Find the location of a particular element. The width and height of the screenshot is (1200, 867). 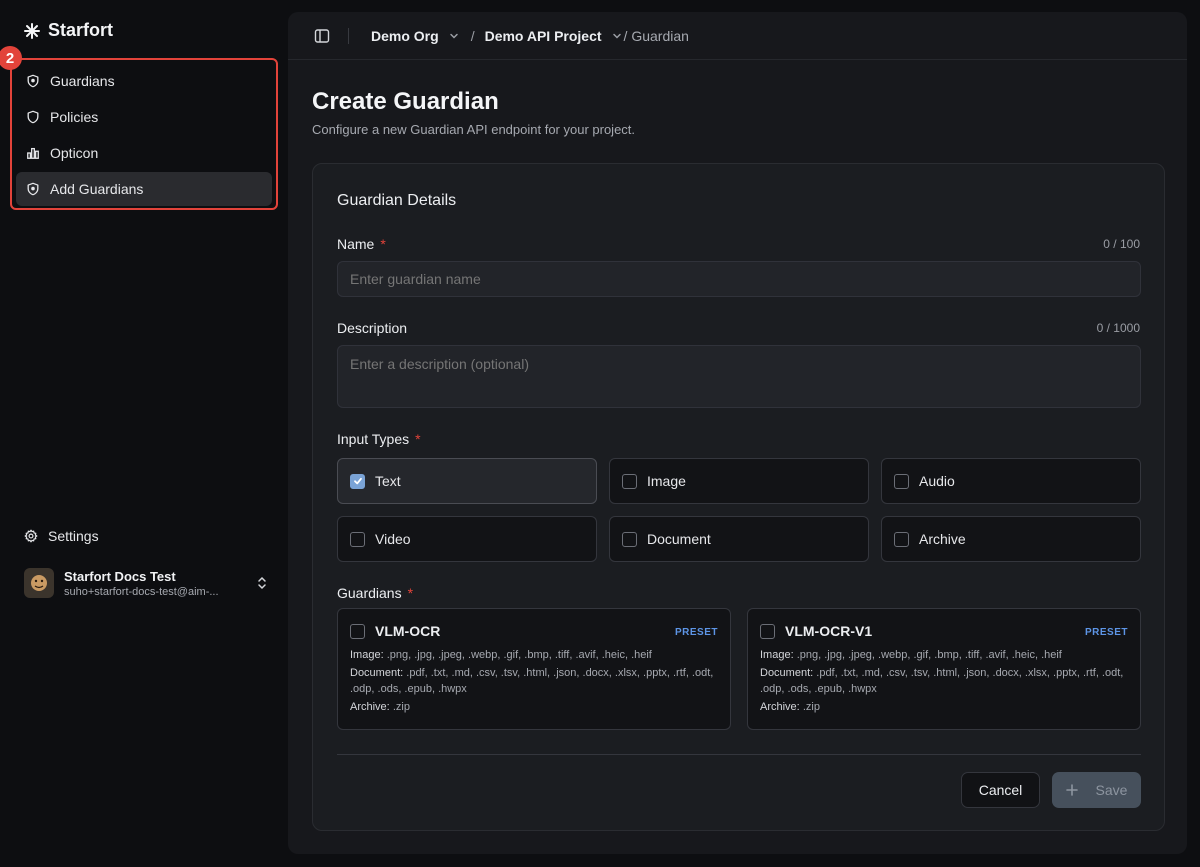

sidebar-item-label: Policies is located at coordinates (74, 117).